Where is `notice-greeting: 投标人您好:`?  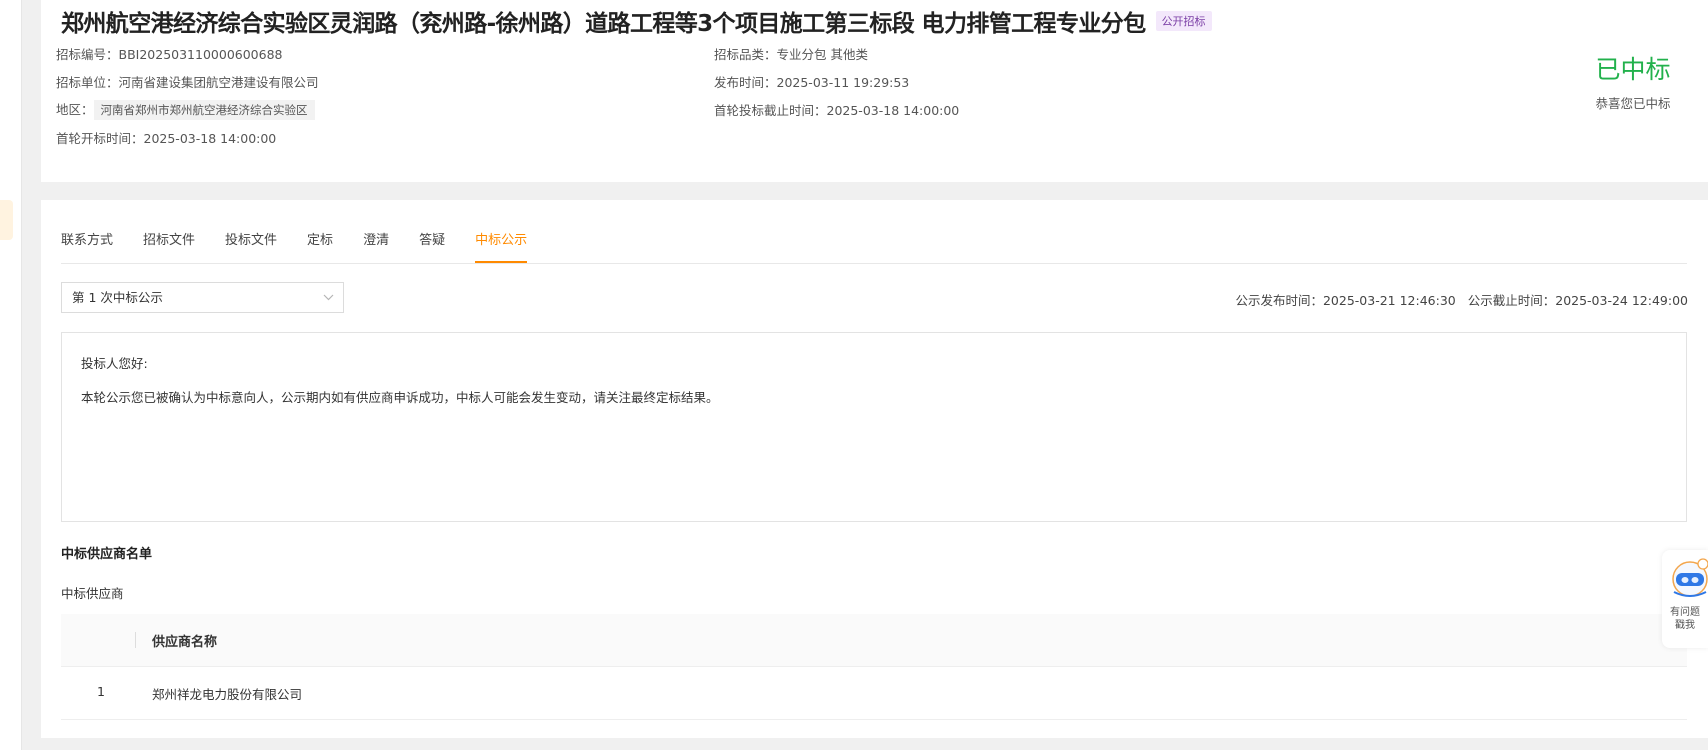 notice-greeting: 投标人您好: is located at coordinates (114, 363).